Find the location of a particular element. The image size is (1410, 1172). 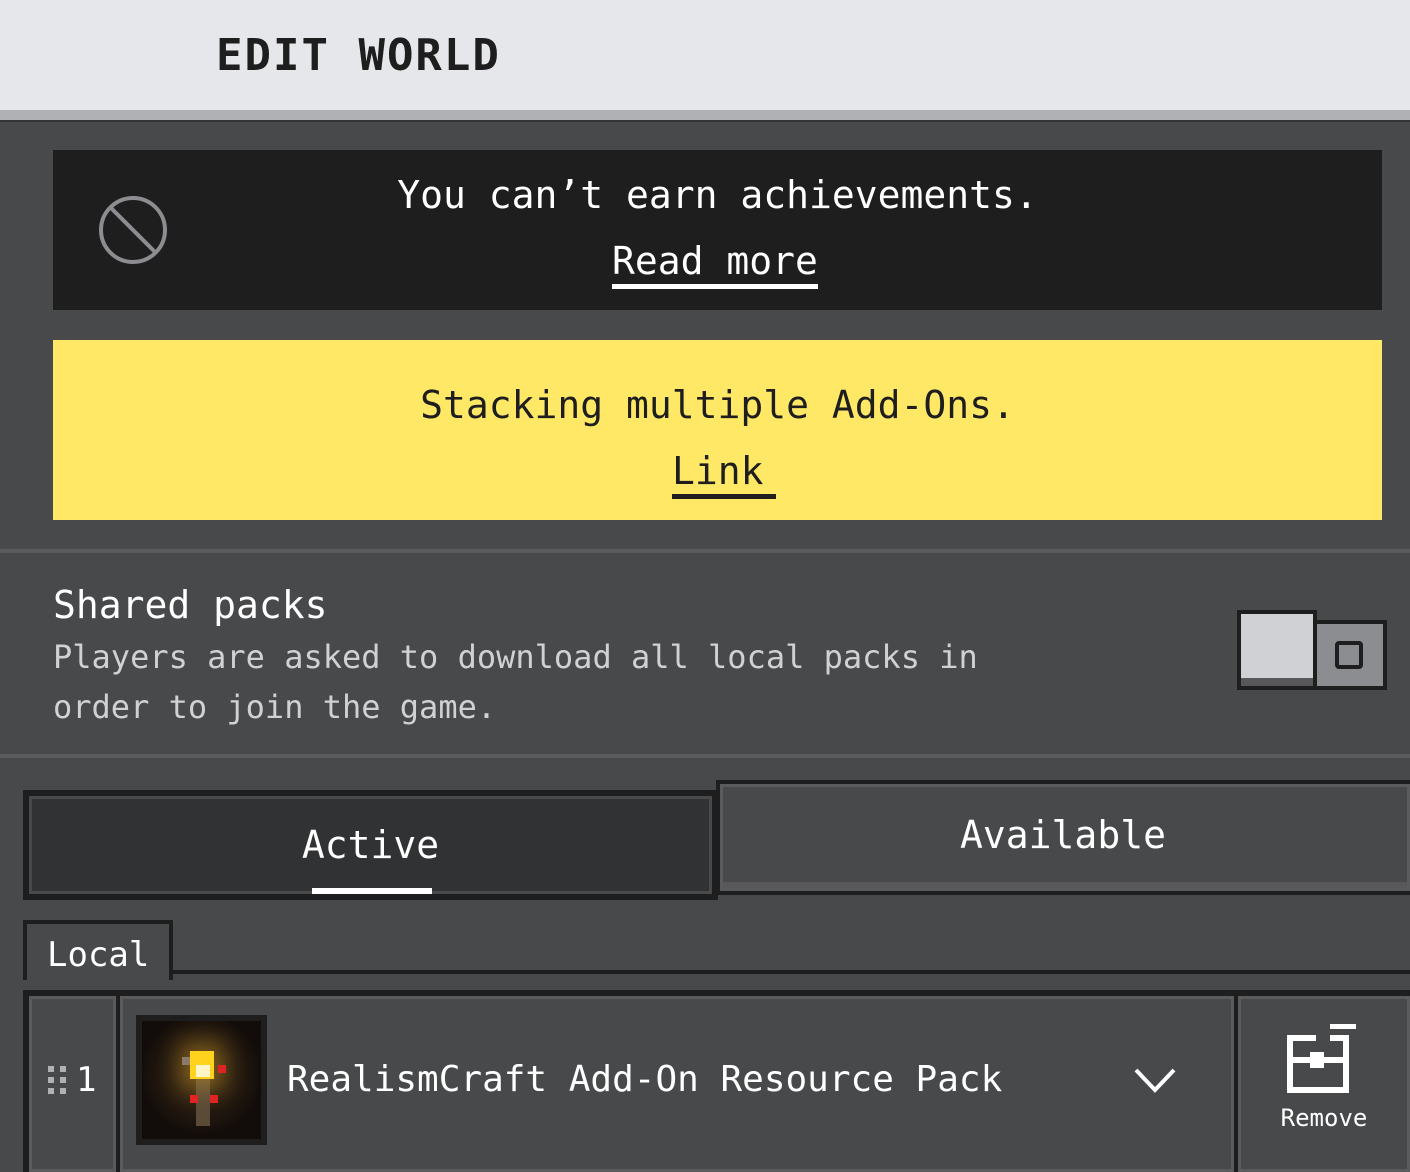

read-more-link: Read more is located at coordinates (715, 263).